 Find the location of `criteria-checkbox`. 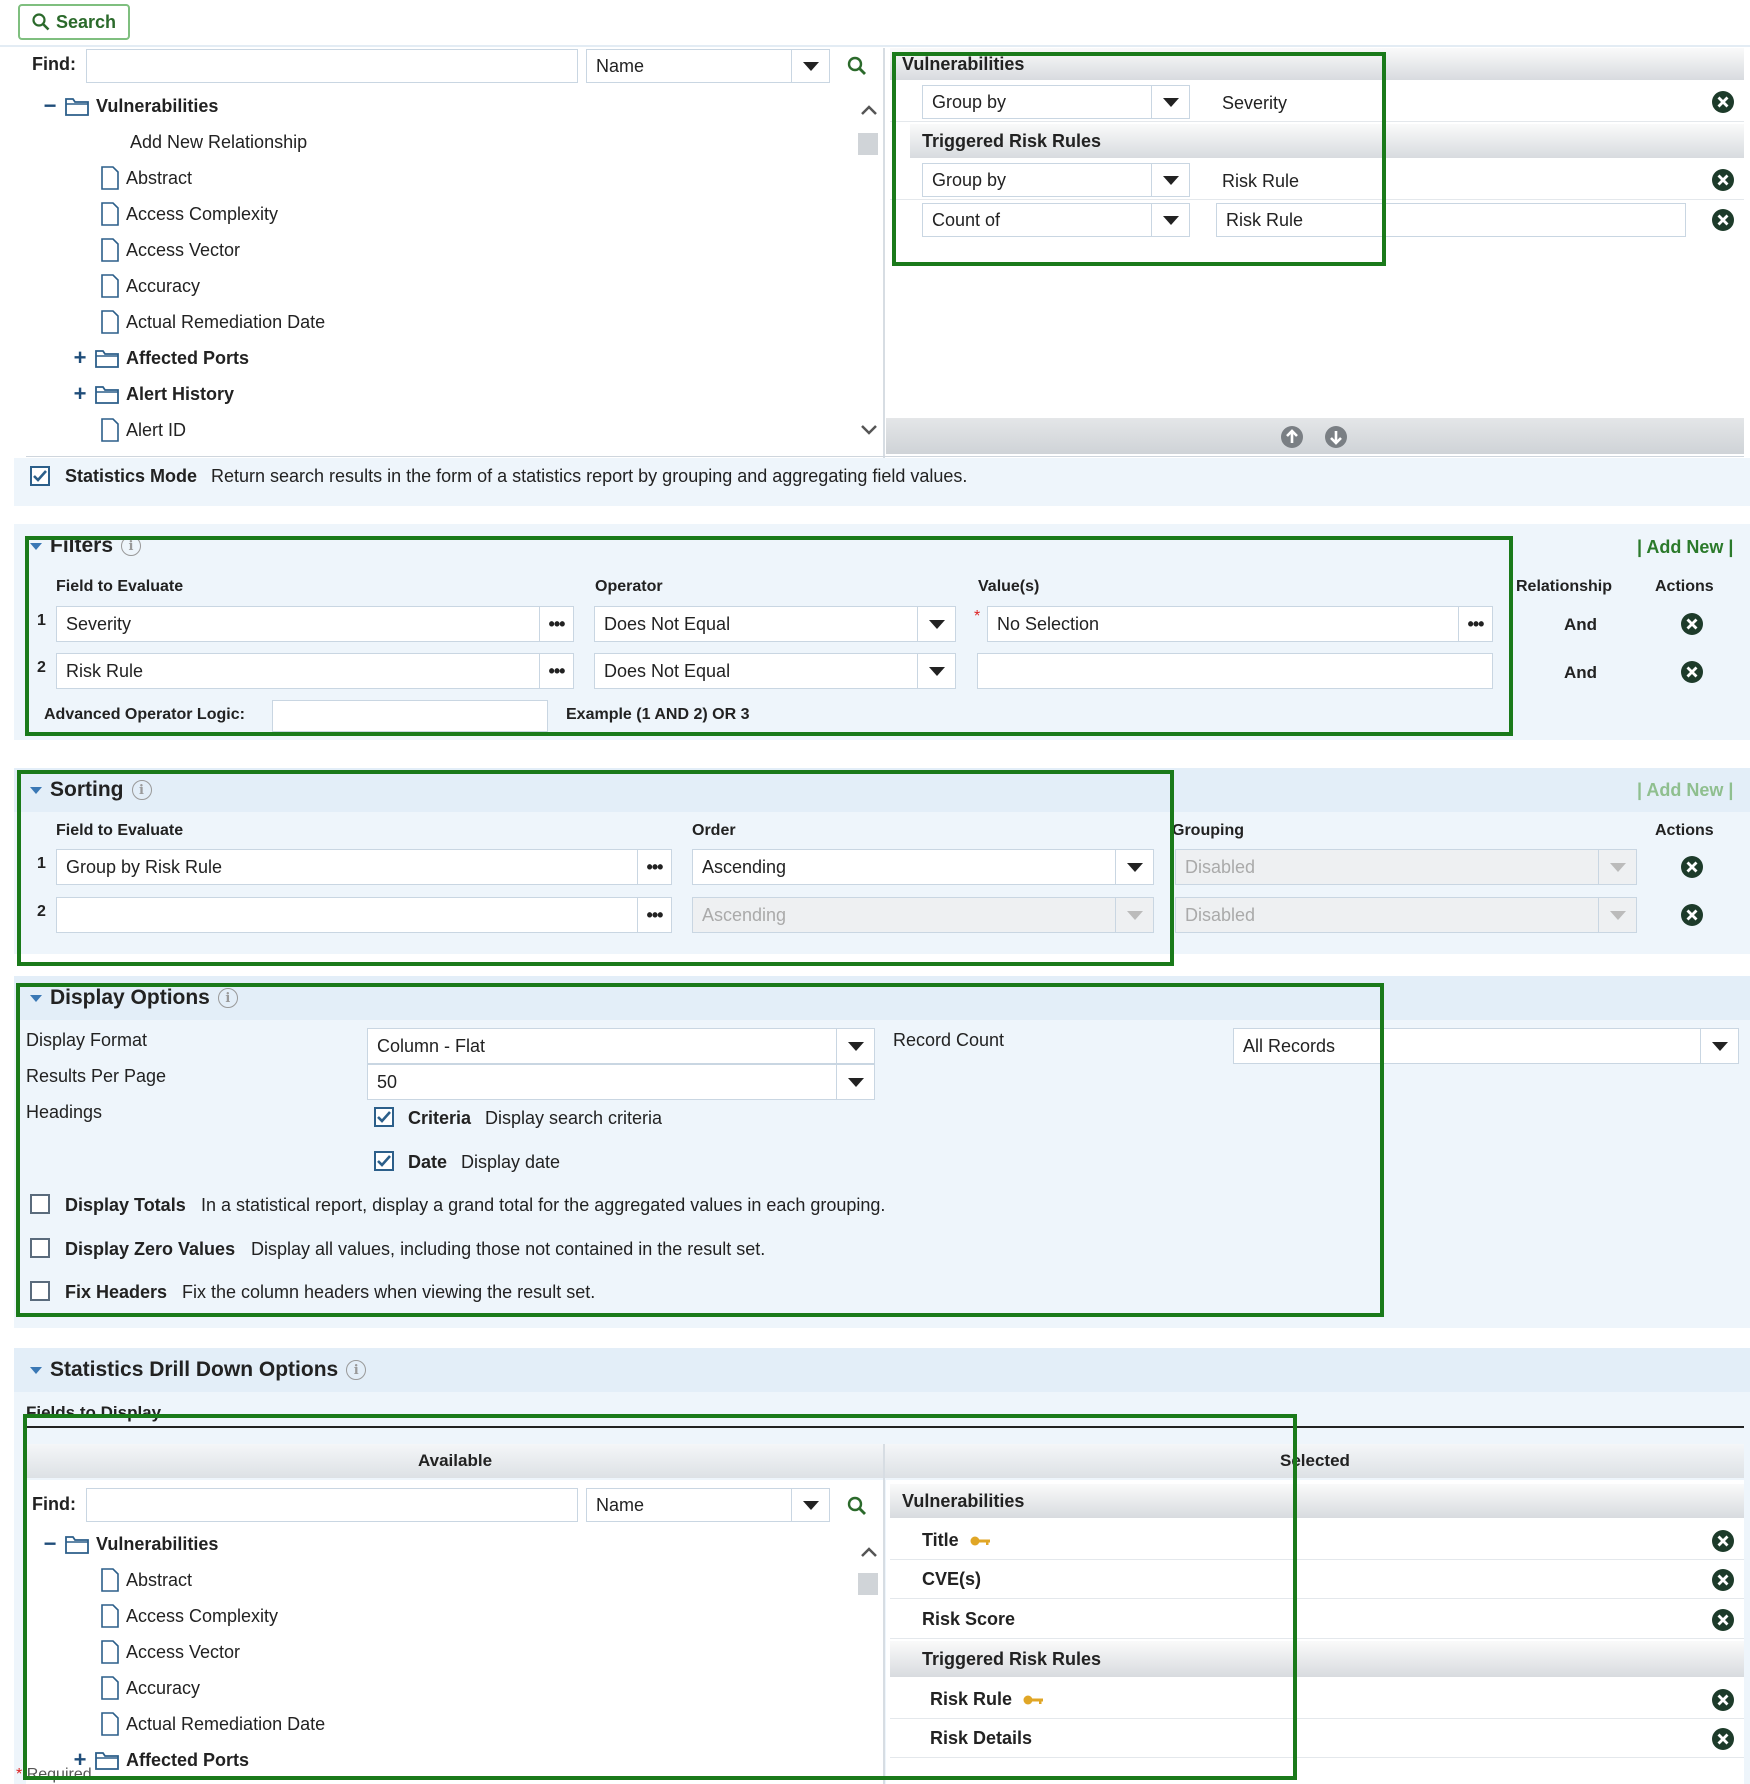

criteria-checkbox is located at coordinates (384, 1117).